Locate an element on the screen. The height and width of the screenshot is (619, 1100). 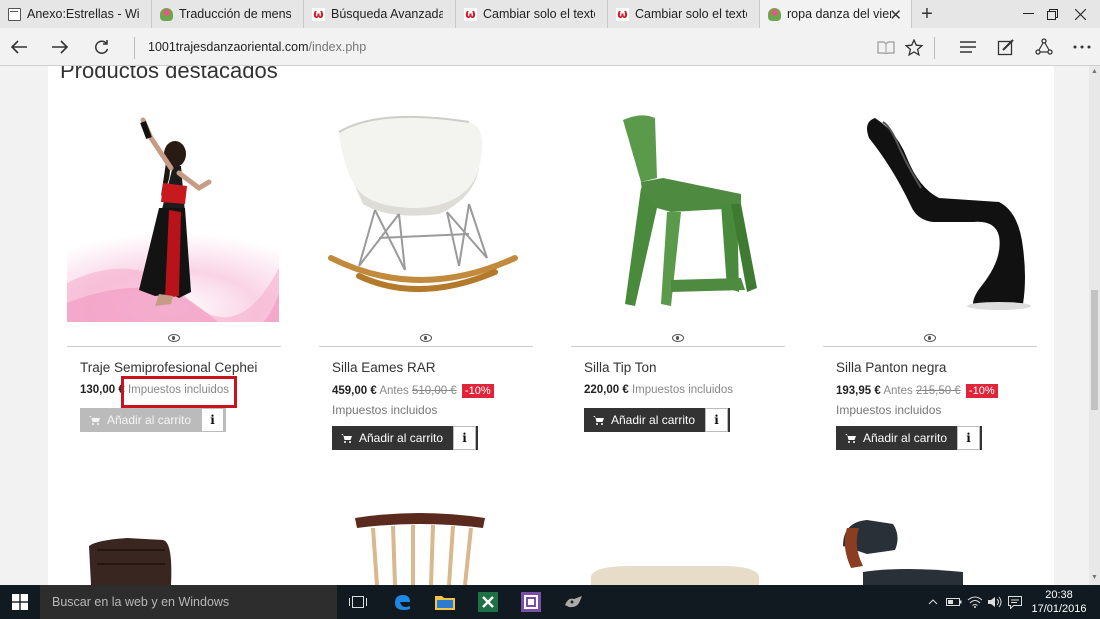
product-name: Silla Tip Ton is located at coordinates (620, 367).